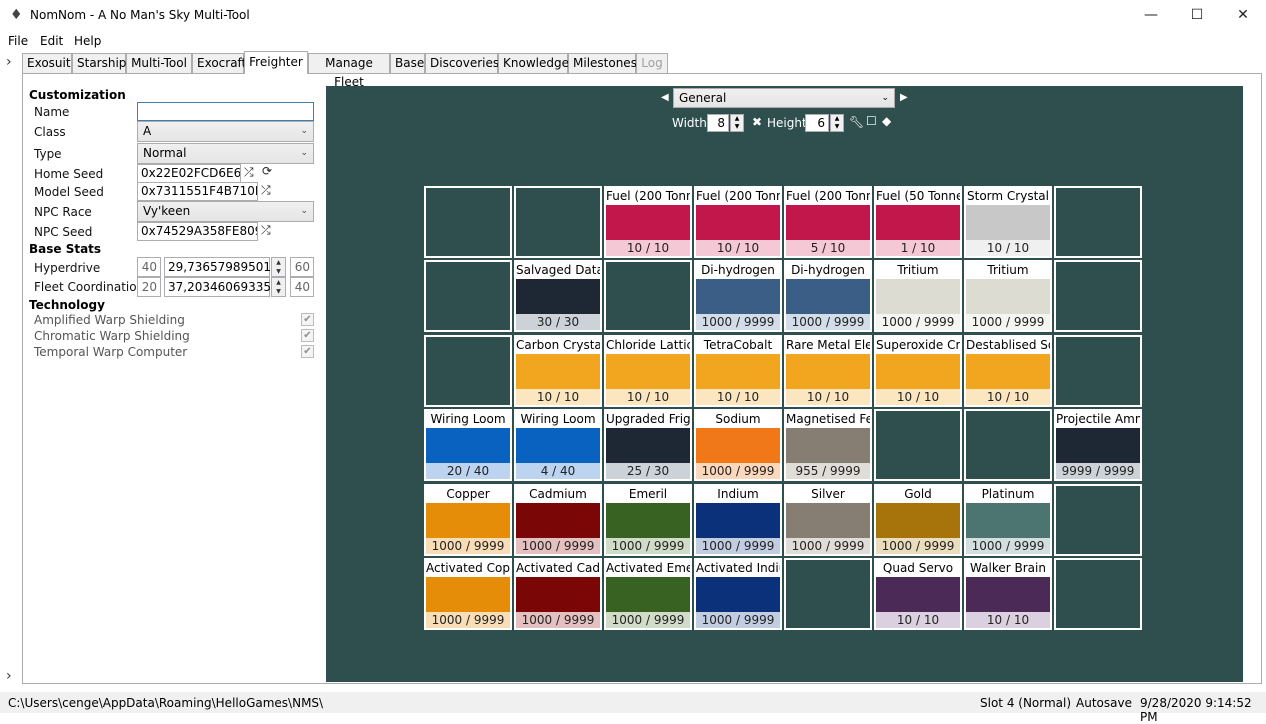 The width and height of the screenshot is (1266, 724). What do you see at coordinates (468, 445) in the screenshot?
I see `inventory-slot: Wiring Loom 20 / 40` at bounding box center [468, 445].